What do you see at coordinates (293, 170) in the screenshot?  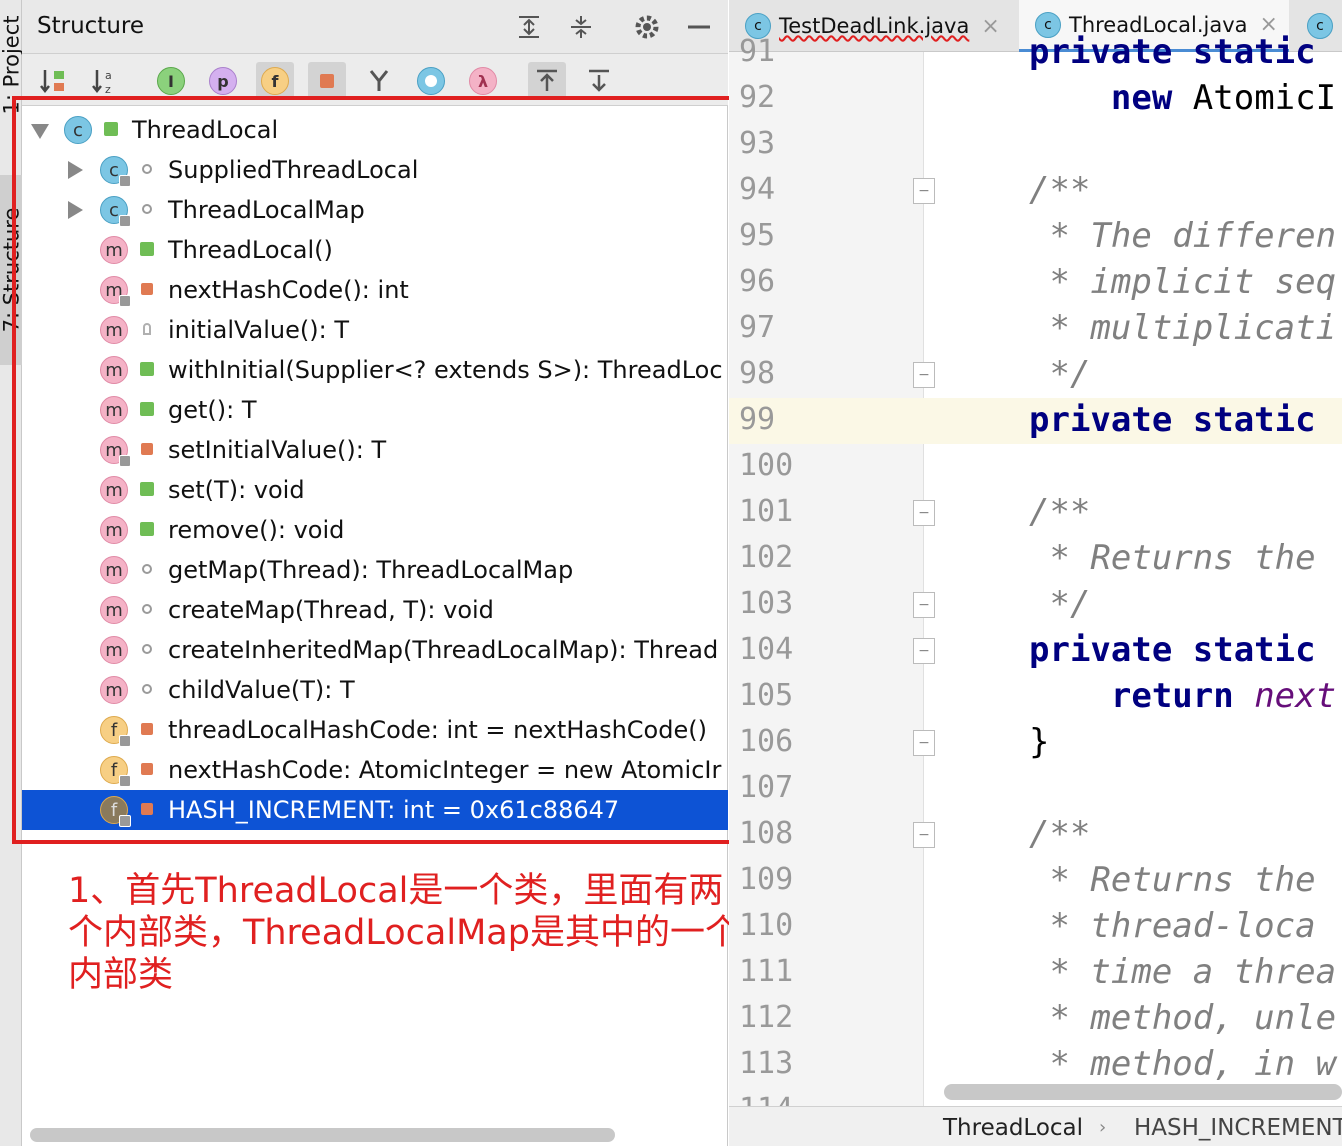 I see `tree-node-label: SuppliedThreadLocal` at bounding box center [293, 170].